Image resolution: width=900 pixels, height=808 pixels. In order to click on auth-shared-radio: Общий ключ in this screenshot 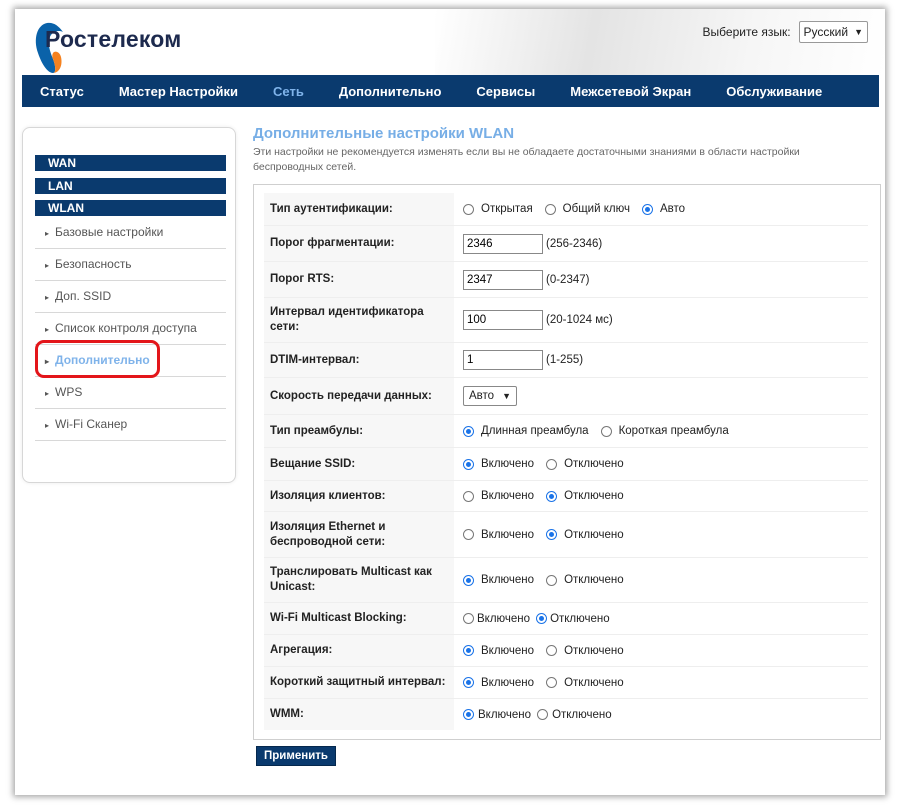, I will do `click(587, 209)`.